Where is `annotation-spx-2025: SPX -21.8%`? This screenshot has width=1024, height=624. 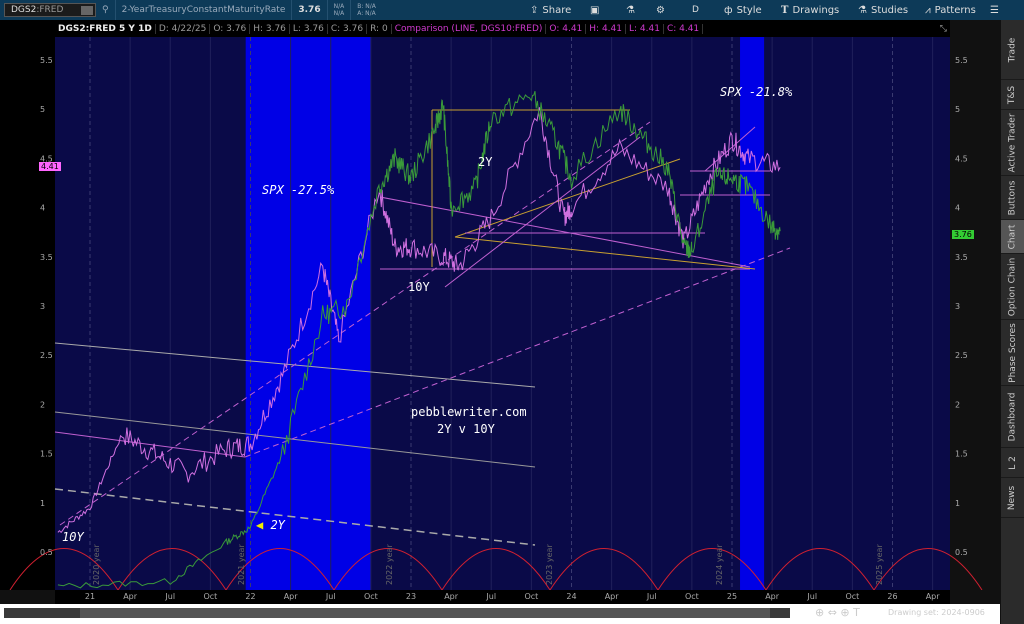
annotation-spx-2025: SPX -21.8% is located at coordinates (756, 92).